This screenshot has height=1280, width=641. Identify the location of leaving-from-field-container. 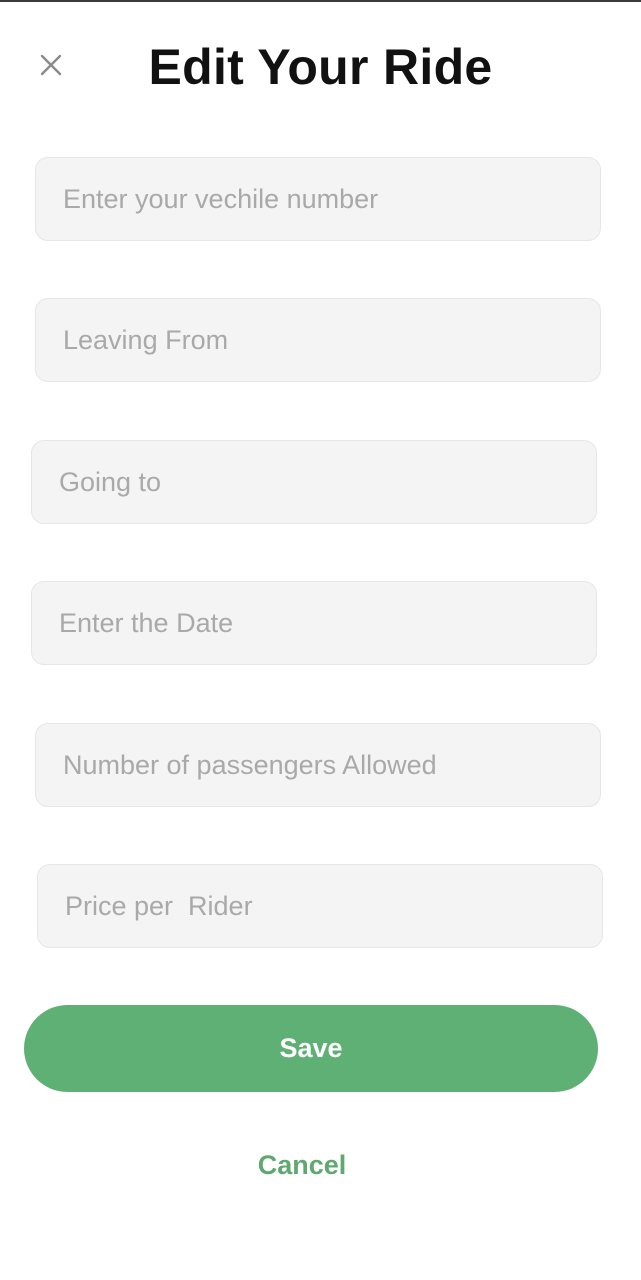
(318, 340).